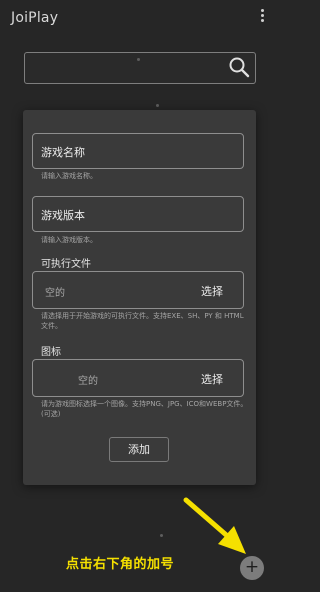 This screenshot has width=320, height=592. Describe the element at coordinates (144, 409) in the screenshot. I see `icon-hint: 请为游戏图标选择一个图像。支持PNG、JPG、ICO和WEBP文件。(可选)` at that location.